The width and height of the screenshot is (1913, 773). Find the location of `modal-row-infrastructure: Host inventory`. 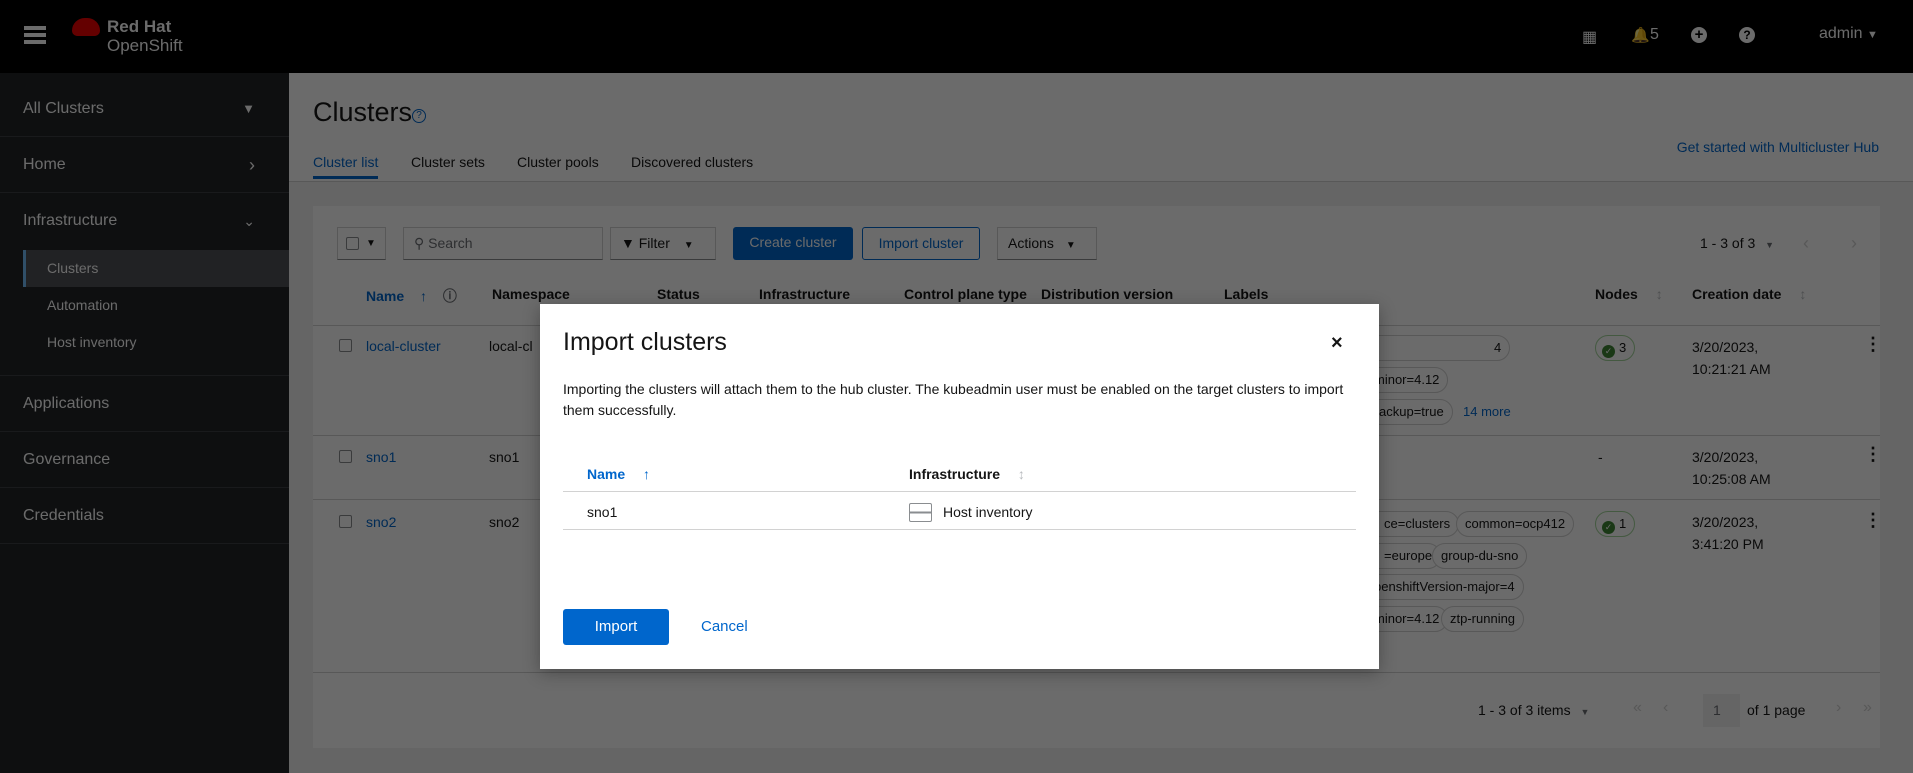

modal-row-infrastructure: Host inventory is located at coordinates (988, 512).